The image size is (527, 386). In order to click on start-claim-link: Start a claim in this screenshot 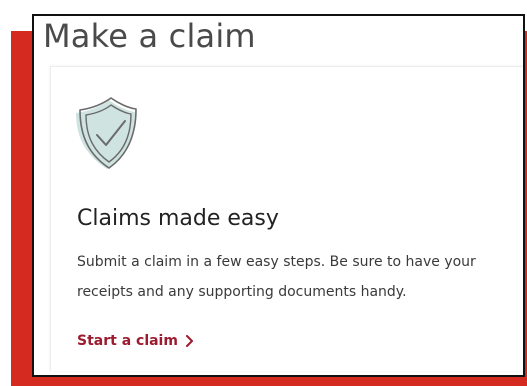, I will do `click(135, 341)`.